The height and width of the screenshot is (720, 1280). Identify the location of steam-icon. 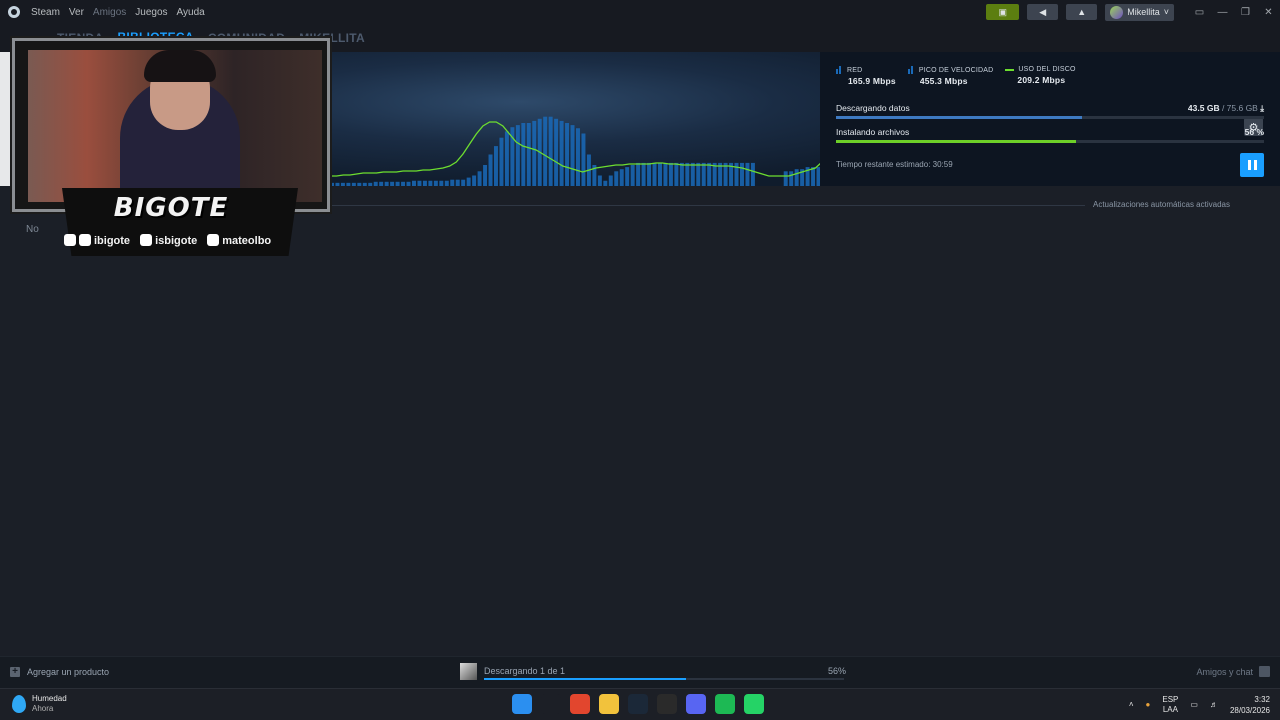
(638, 704).